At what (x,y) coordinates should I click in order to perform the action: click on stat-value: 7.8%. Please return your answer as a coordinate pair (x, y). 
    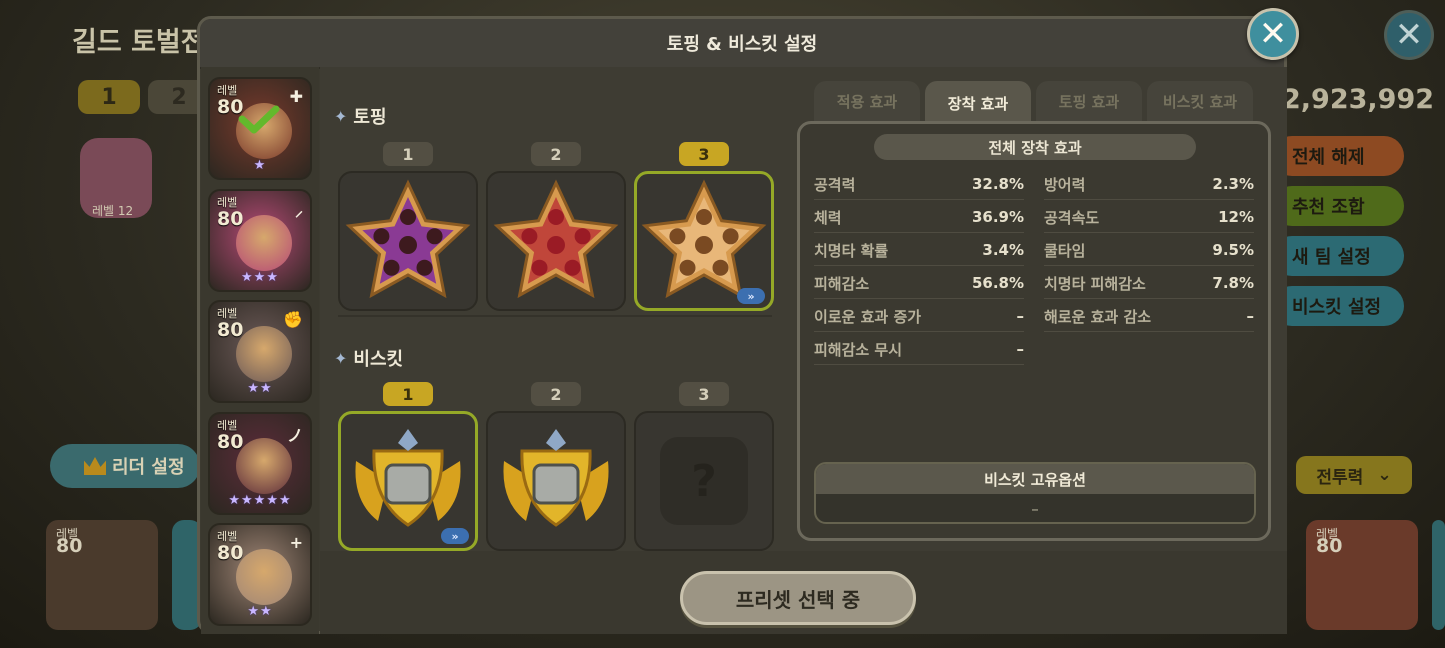
    Looking at the image, I should click on (1233, 283).